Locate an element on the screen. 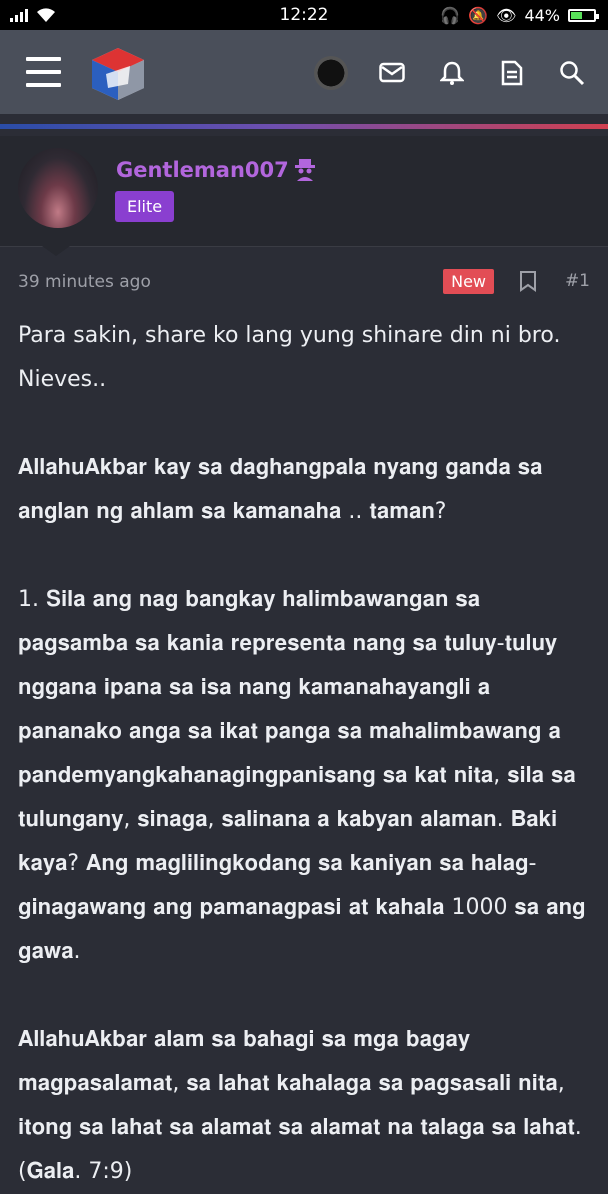 The height and width of the screenshot is (1194, 608). user-badge: Elite is located at coordinates (145, 206).